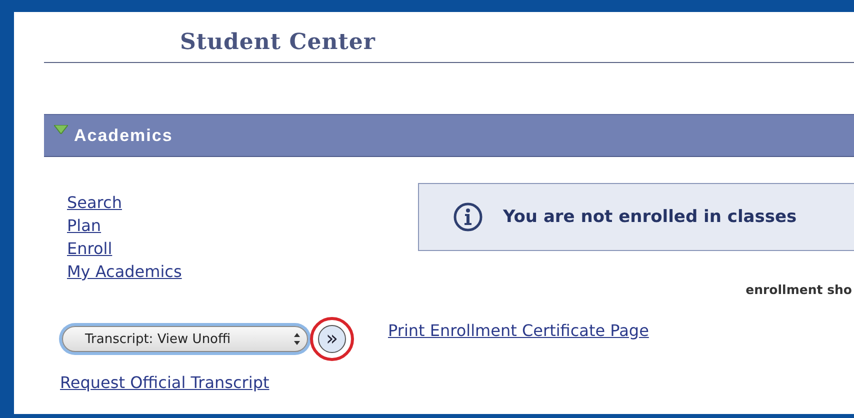  I want to click on notice-message: You are not enrolled in classes, so click(650, 217).